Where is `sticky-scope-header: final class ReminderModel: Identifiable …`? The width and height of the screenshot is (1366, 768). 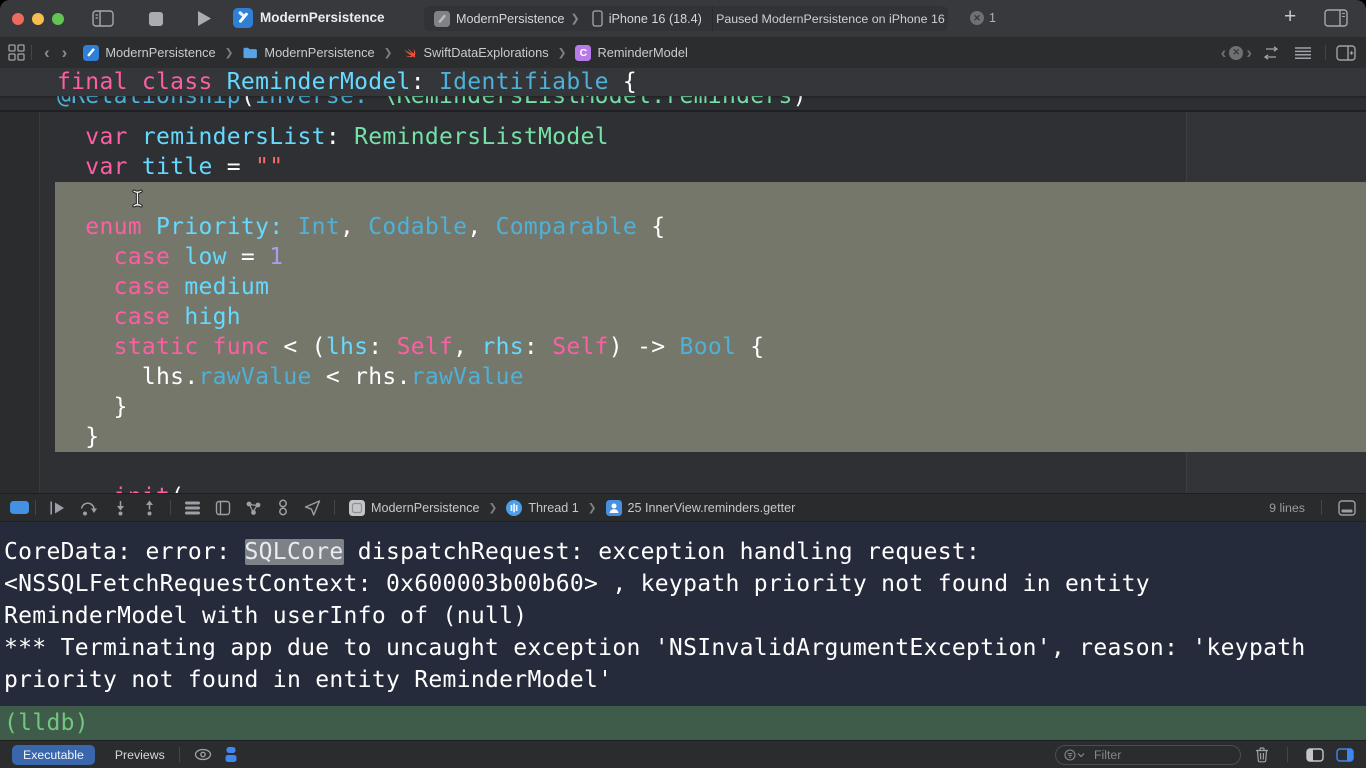 sticky-scope-header: final class ReminderModel: Identifiable … is located at coordinates (683, 82).